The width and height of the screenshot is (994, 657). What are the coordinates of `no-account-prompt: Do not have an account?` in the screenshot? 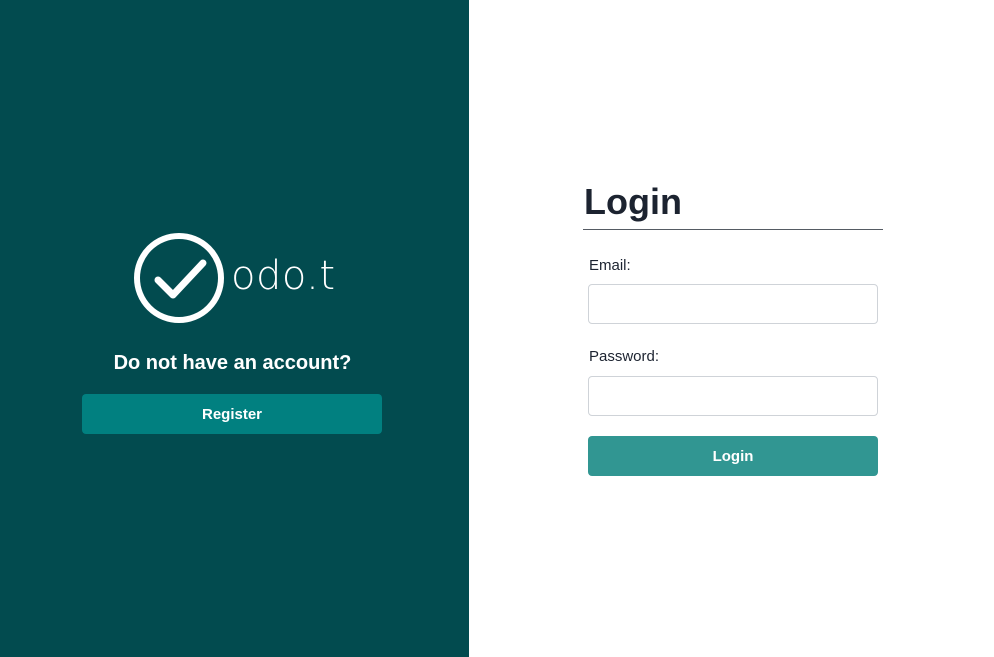 It's located at (232, 363).